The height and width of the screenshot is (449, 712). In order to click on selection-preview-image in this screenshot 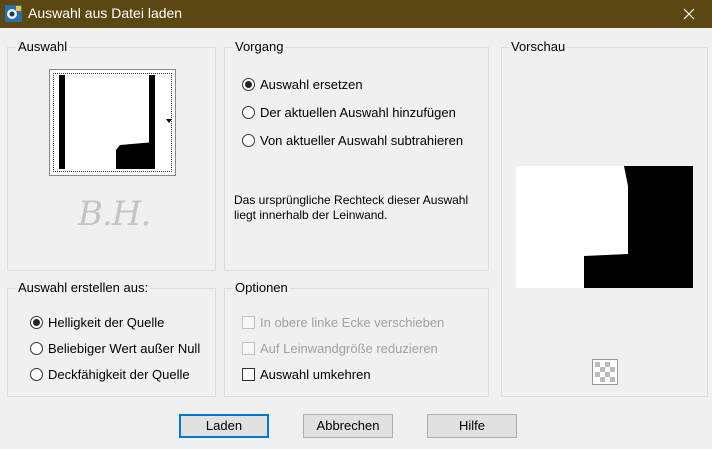, I will do `click(107, 122)`.